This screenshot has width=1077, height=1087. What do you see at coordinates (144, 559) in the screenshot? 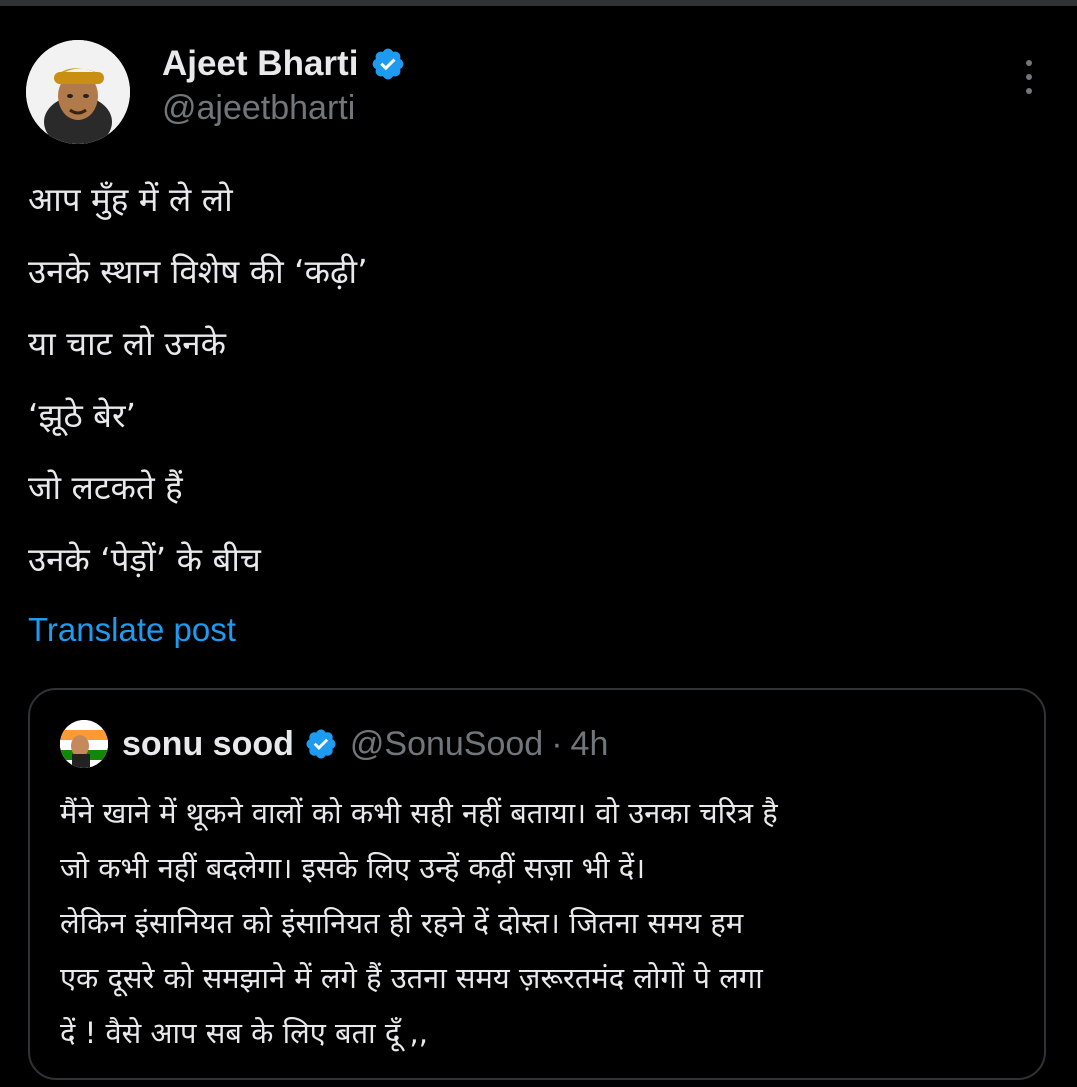
I see `post-line: उनके ‘पेड़ों’ के बीच` at bounding box center [144, 559].